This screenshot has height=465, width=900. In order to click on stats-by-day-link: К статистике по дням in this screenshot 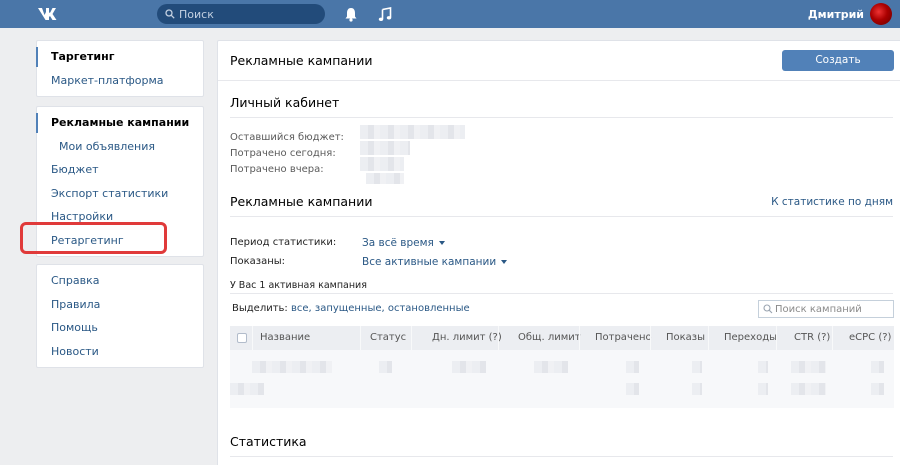, I will do `click(832, 202)`.